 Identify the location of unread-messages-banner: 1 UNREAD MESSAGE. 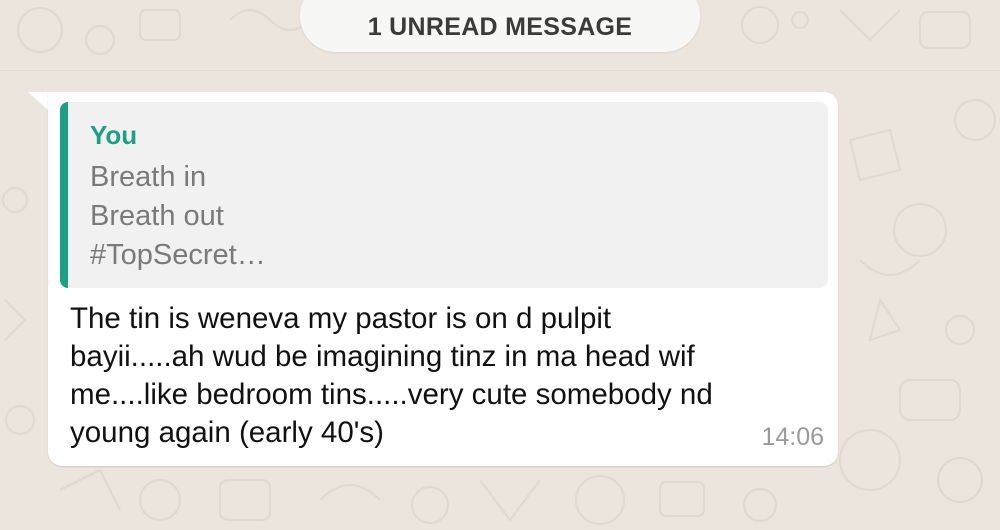
(500, 26).